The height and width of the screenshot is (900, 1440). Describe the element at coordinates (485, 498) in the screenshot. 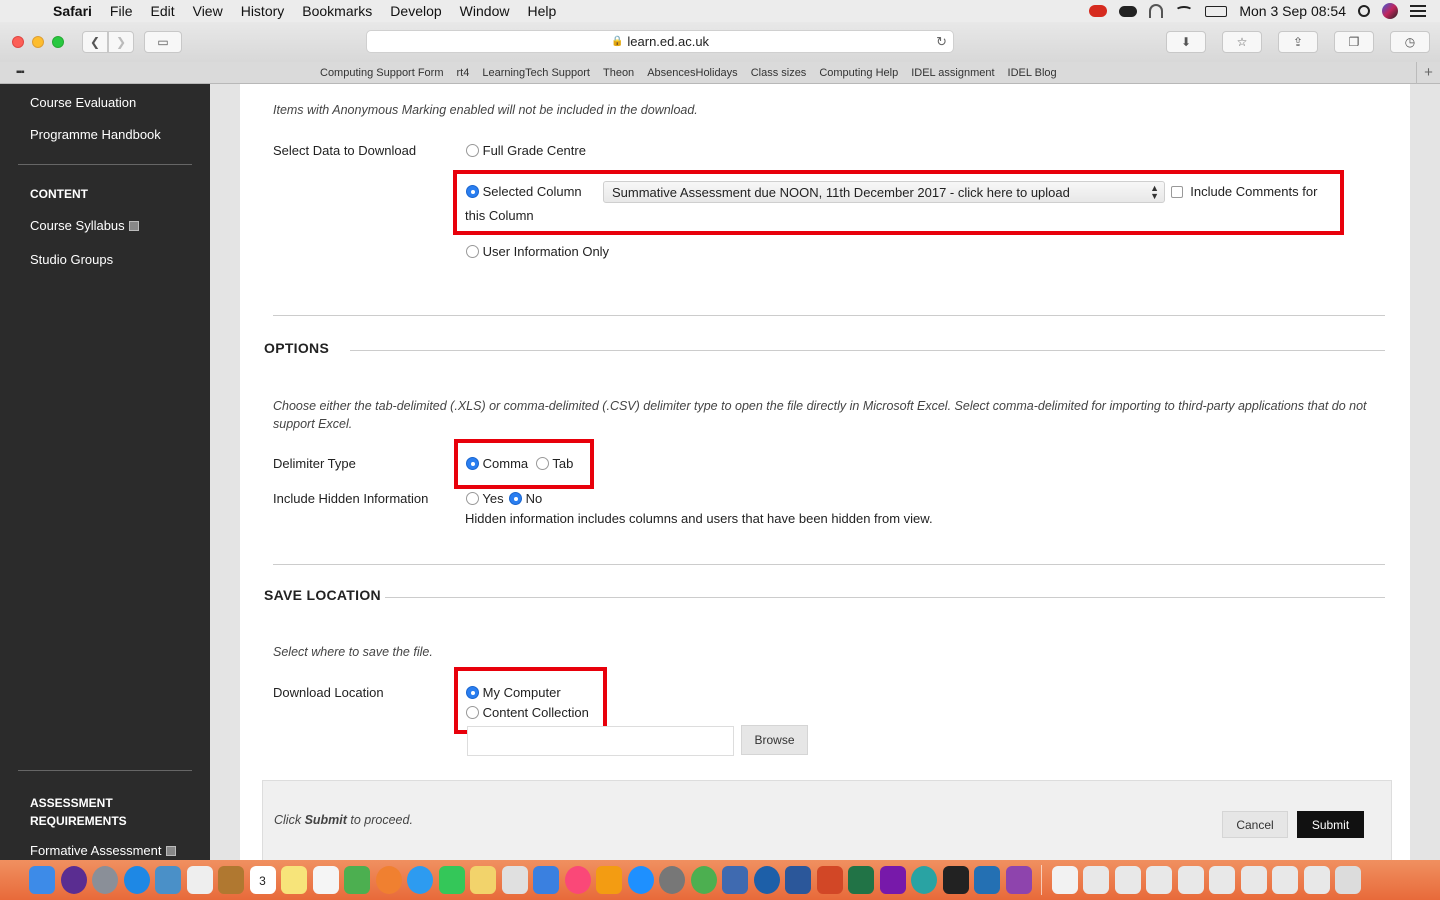

I see `hidden-yes-option: Yes` at that location.